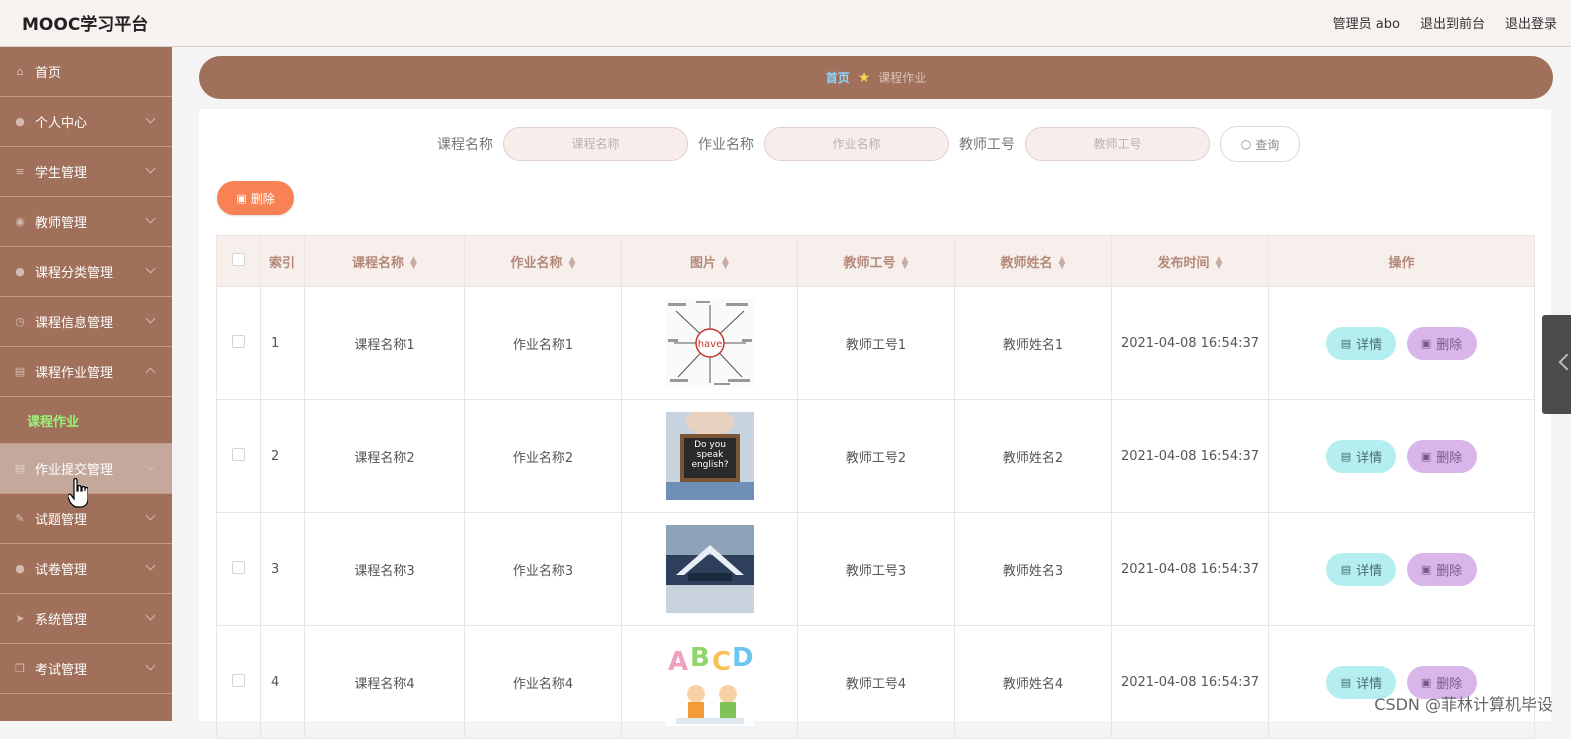  Describe the element at coordinates (1369, 458) in the screenshot. I see `detail-label: 详情` at that location.